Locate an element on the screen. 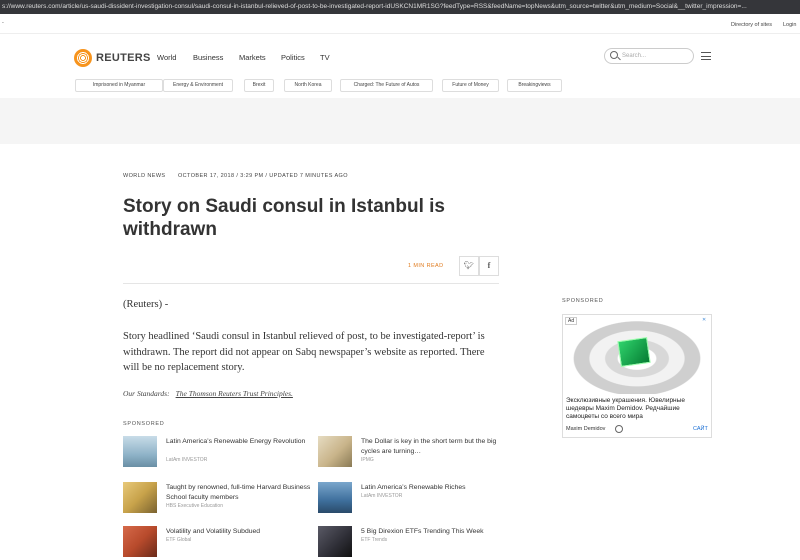 Image resolution: width=800 pixels, height=560 pixels. utility-dash: - is located at coordinates (3, 23).